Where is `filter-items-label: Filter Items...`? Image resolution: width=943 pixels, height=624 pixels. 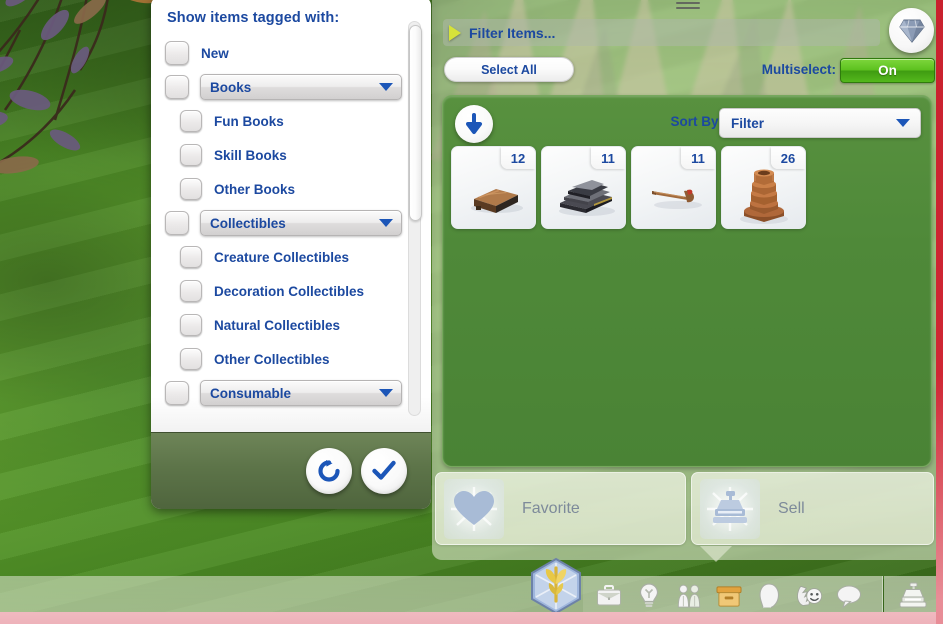
filter-items-label: Filter Items... is located at coordinates (512, 32).